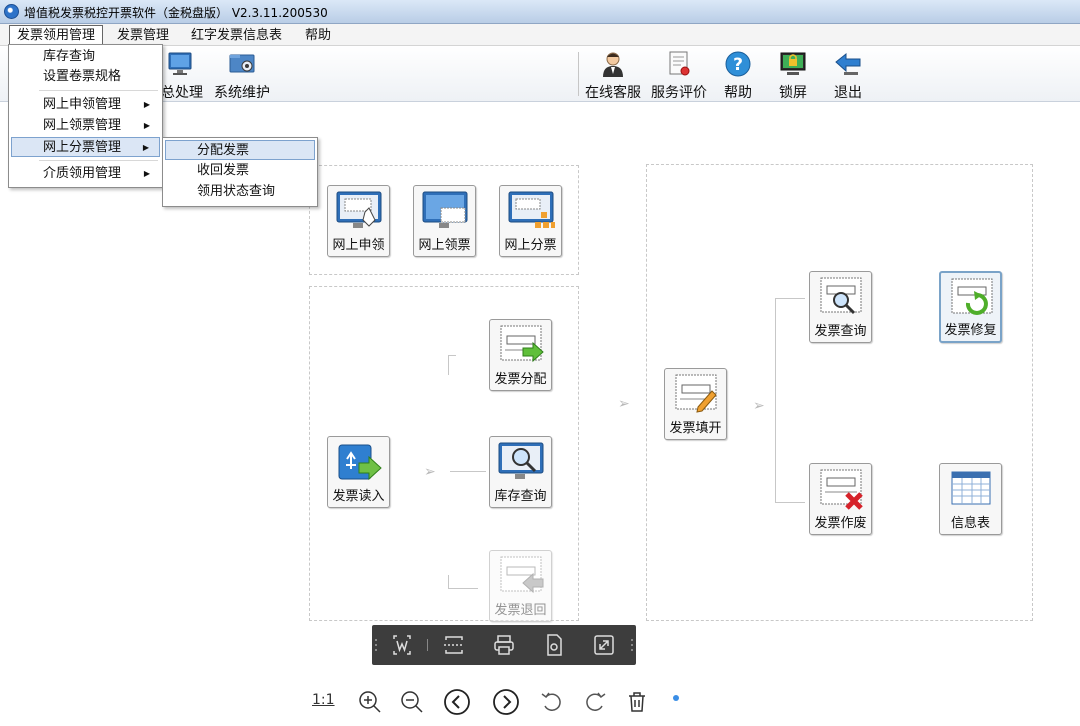  What do you see at coordinates (520, 379) in the screenshot?
I see `tile-invoice-distribute-label: 发票分配` at bounding box center [520, 379].